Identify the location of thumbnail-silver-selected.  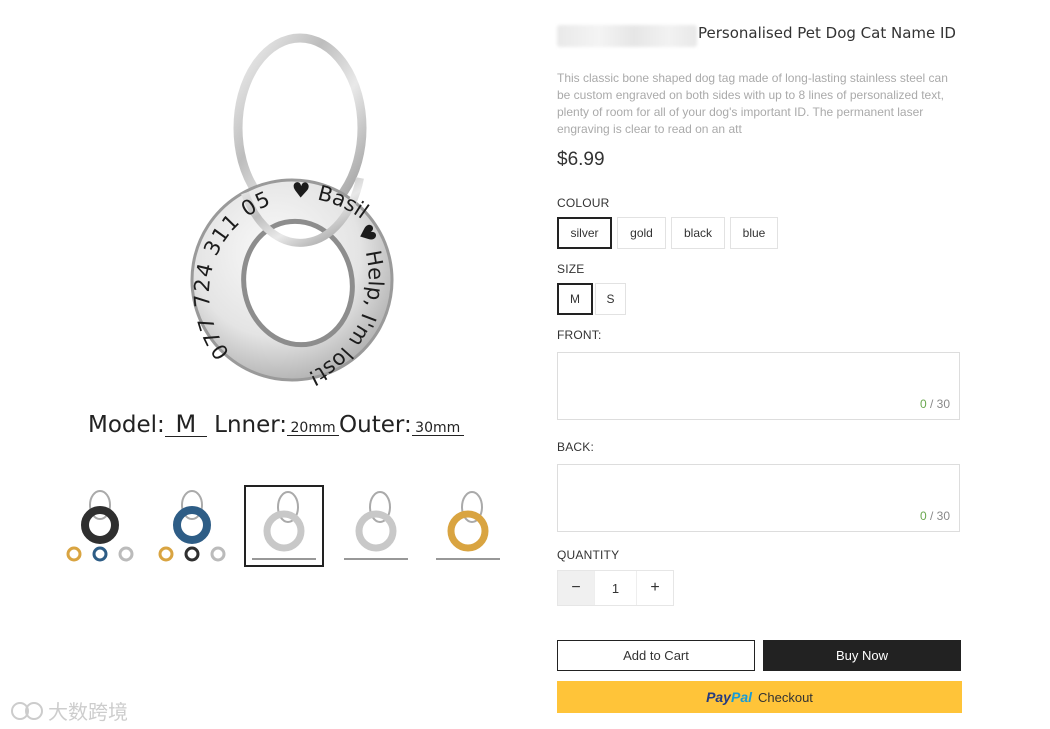
(284, 526).